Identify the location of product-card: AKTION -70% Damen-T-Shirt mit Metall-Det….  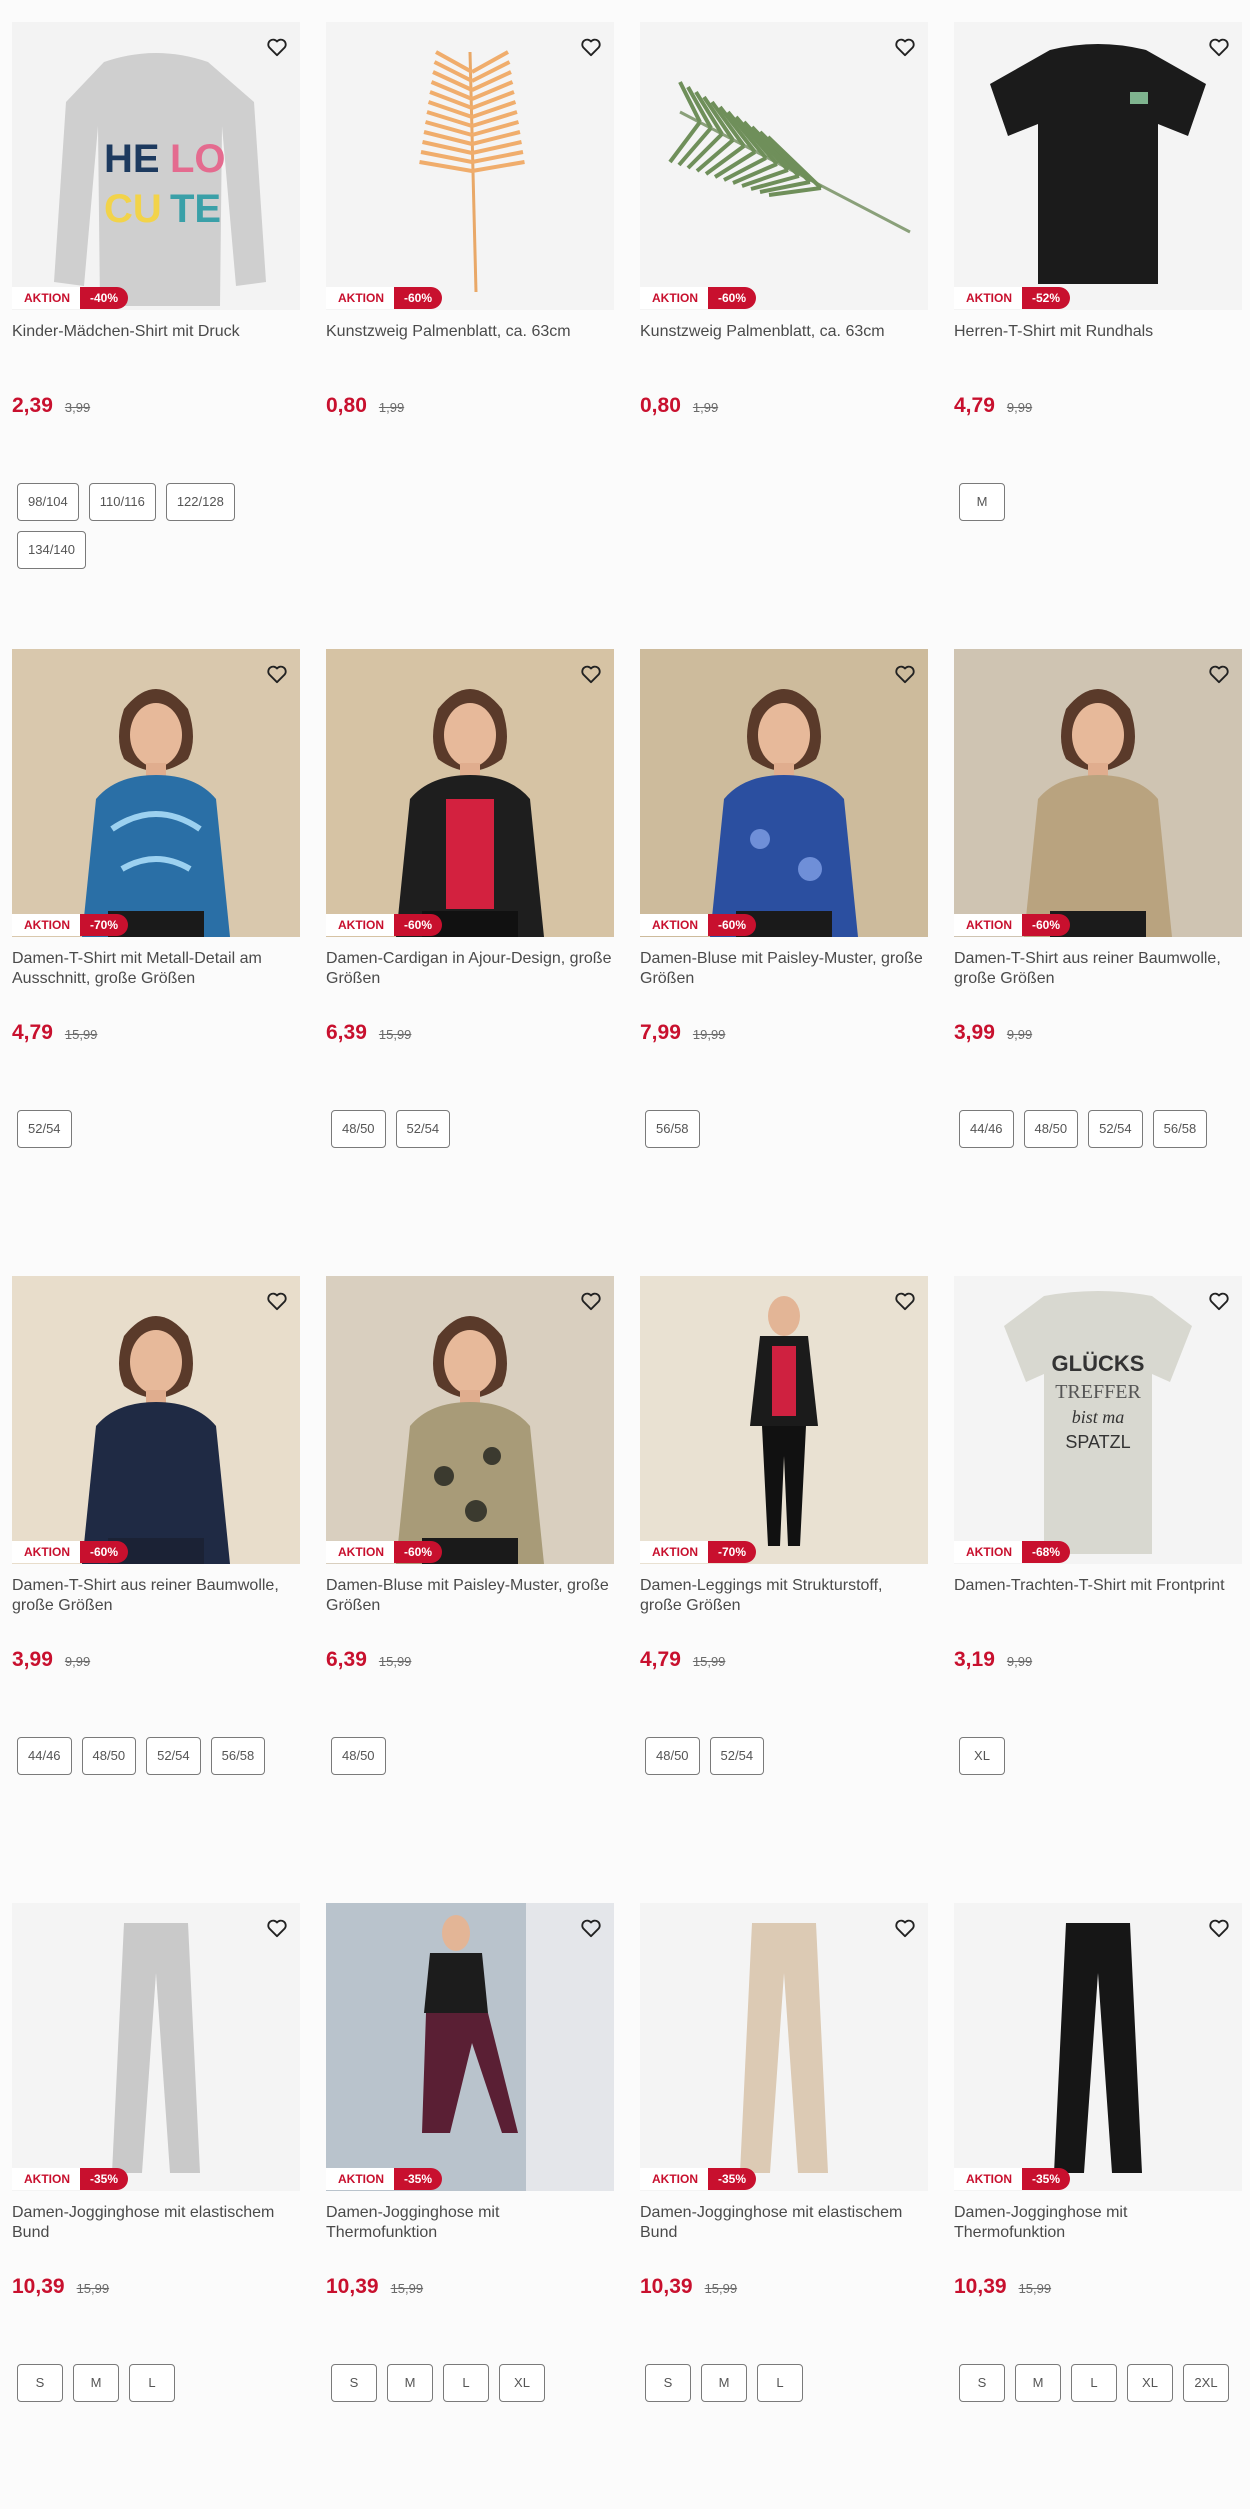
(156, 949).